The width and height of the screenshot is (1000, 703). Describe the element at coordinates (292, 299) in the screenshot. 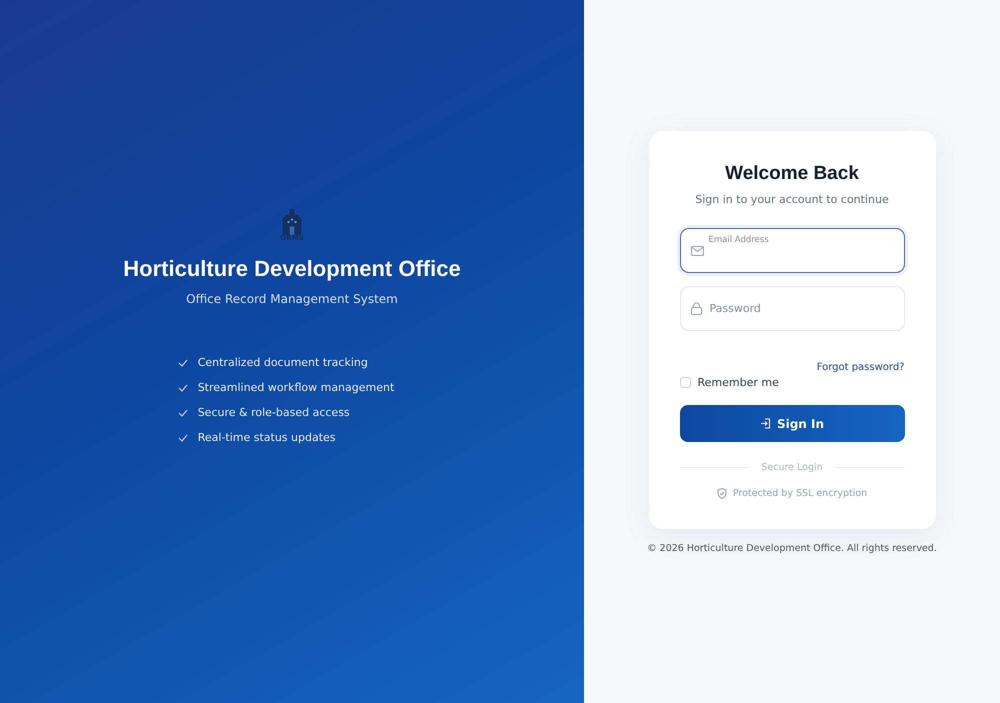

I see `system-subtitle: Office Record Management System` at that location.